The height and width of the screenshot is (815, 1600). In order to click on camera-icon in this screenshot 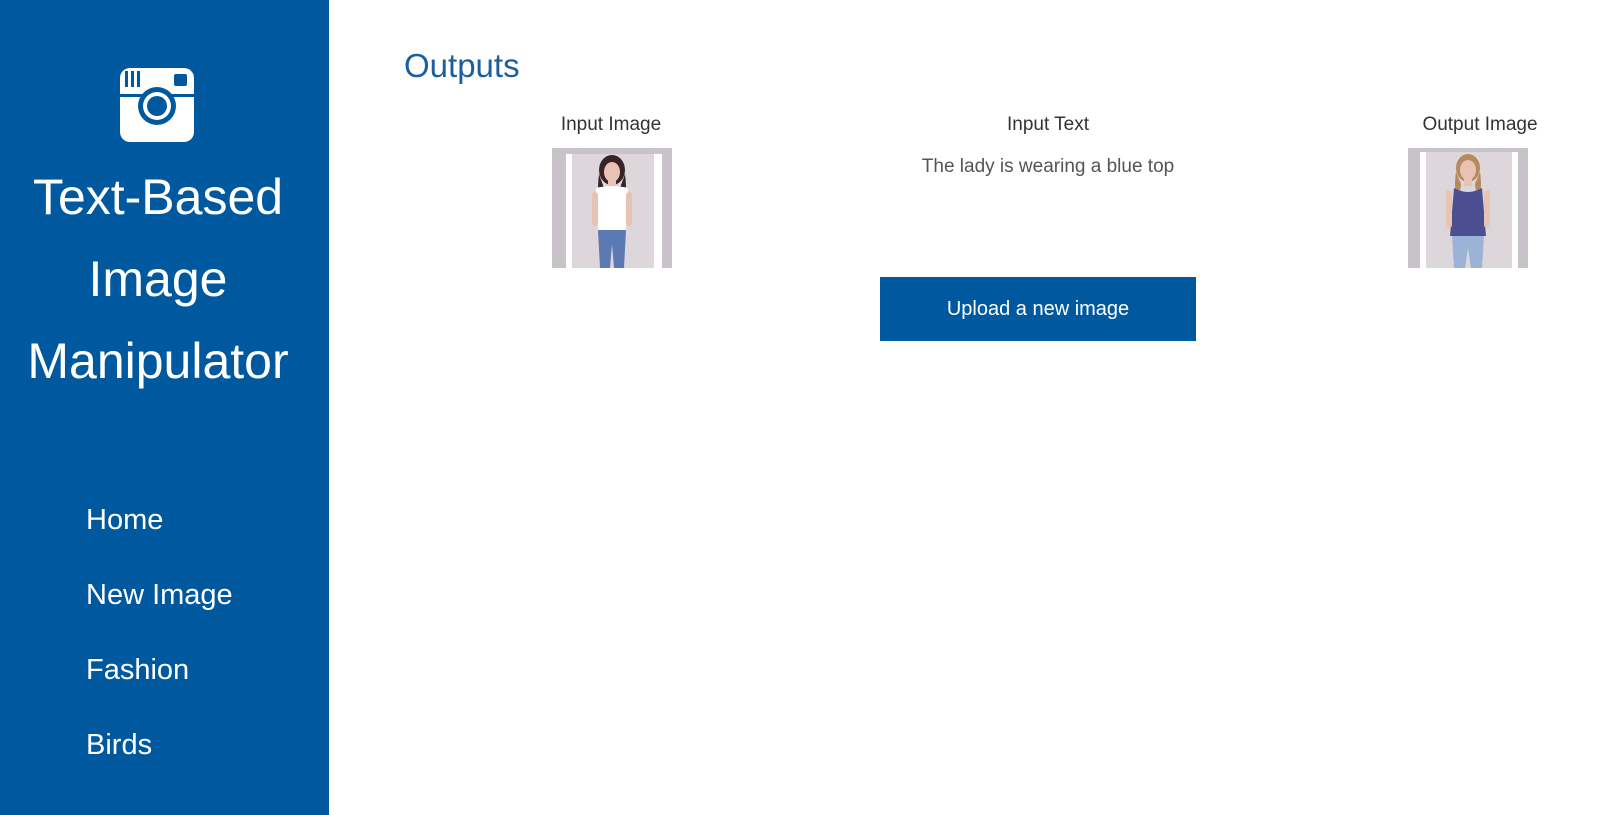, I will do `click(157, 105)`.